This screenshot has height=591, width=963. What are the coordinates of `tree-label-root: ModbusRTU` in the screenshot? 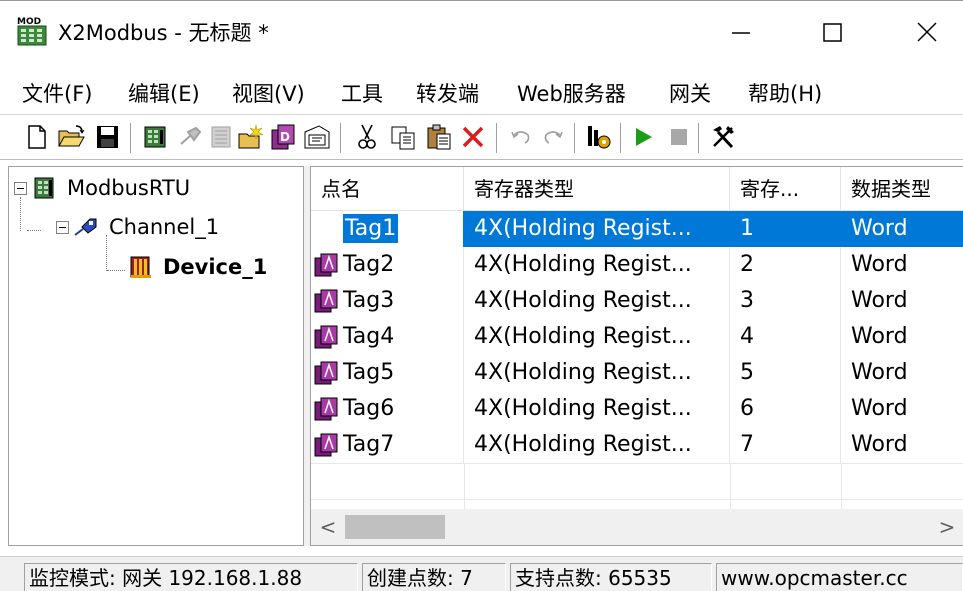 It's located at (129, 188).